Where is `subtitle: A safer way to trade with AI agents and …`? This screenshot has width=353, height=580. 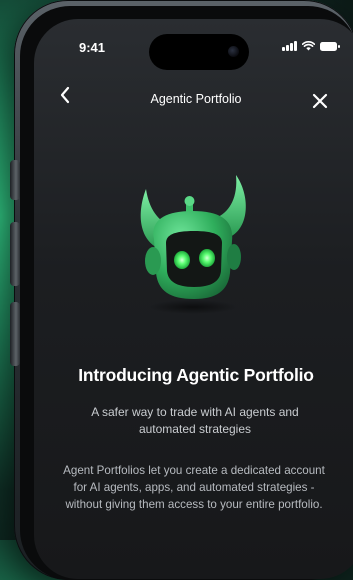 subtitle: A safer way to trade with AI agents and … is located at coordinates (195, 420).